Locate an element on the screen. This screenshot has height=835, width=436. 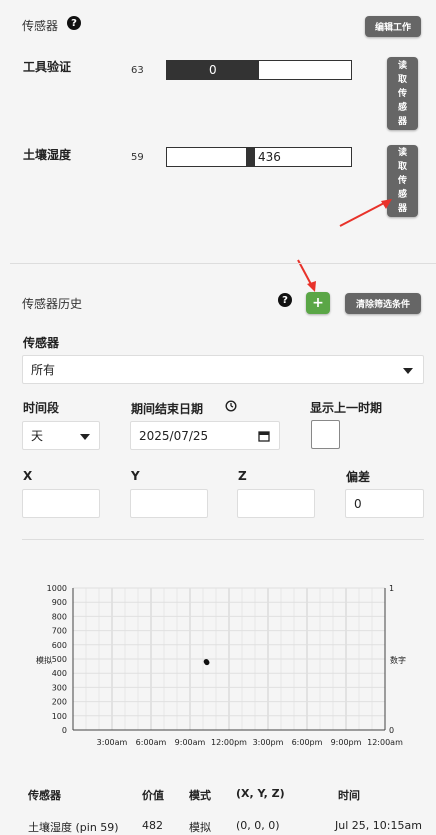
x-label: X is located at coordinates (28, 476).